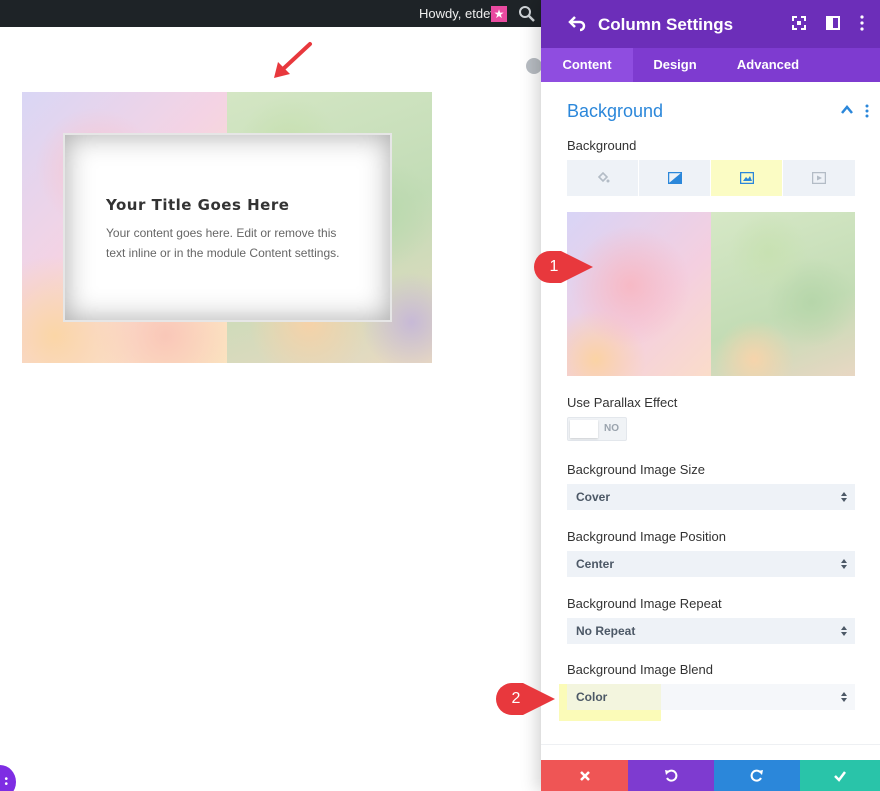 The height and width of the screenshot is (791, 880). What do you see at coordinates (711, 564) in the screenshot?
I see `image-position-select: Center` at bounding box center [711, 564].